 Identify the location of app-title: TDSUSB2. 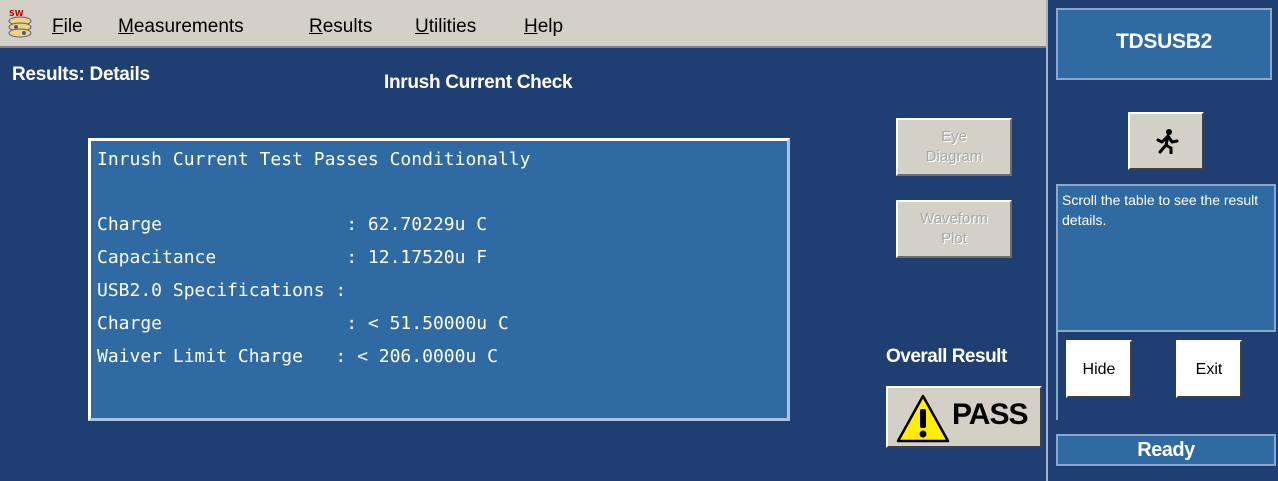
(1164, 41).